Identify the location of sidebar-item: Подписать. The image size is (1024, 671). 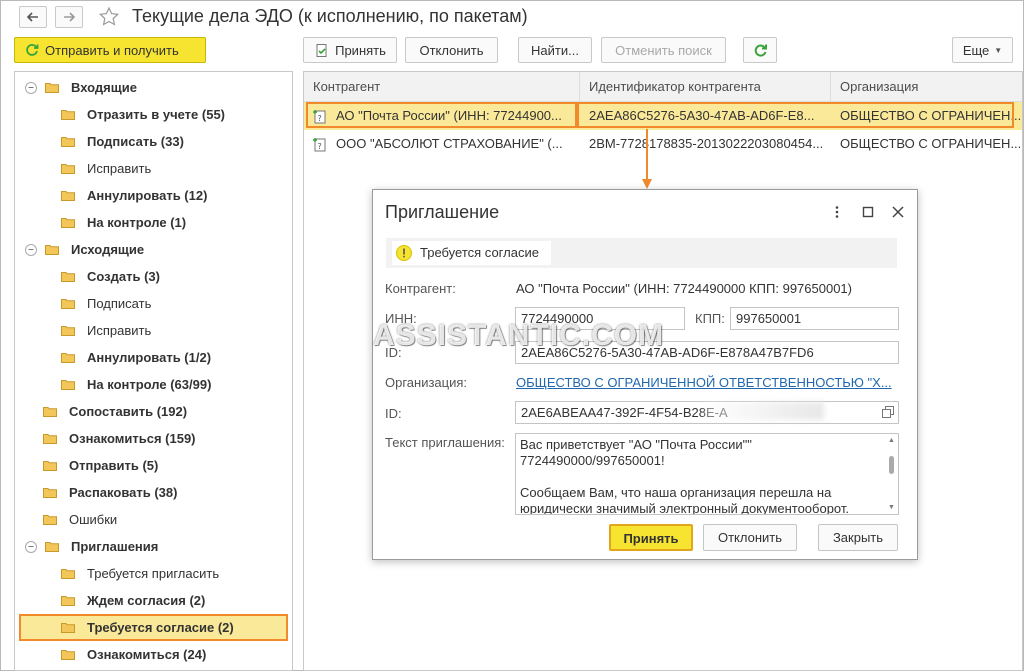
(106, 303).